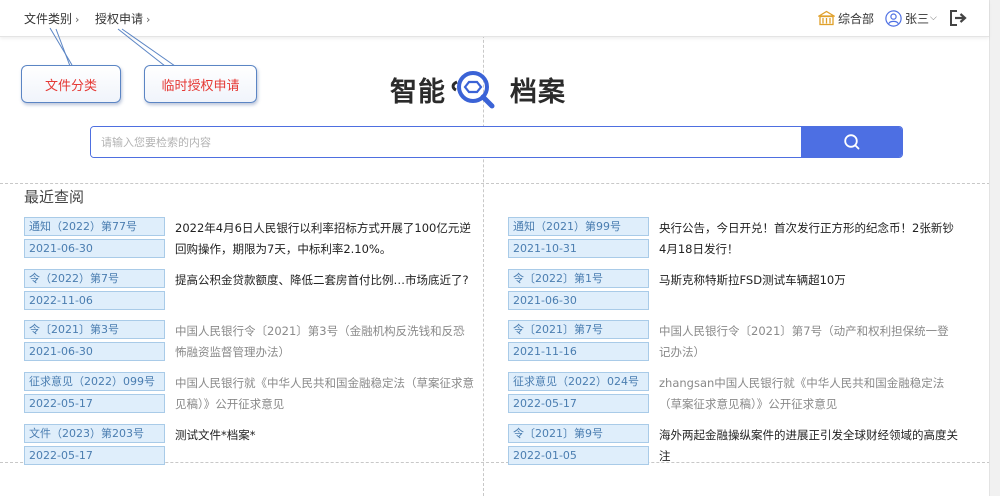 The image size is (1000, 496). I want to click on search-icon, so click(851, 142).